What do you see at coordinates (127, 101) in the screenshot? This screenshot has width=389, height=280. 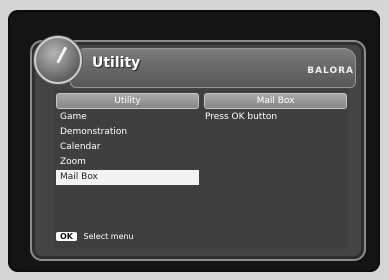 I see `column-header-left: Utility` at bounding box center [127, 101].